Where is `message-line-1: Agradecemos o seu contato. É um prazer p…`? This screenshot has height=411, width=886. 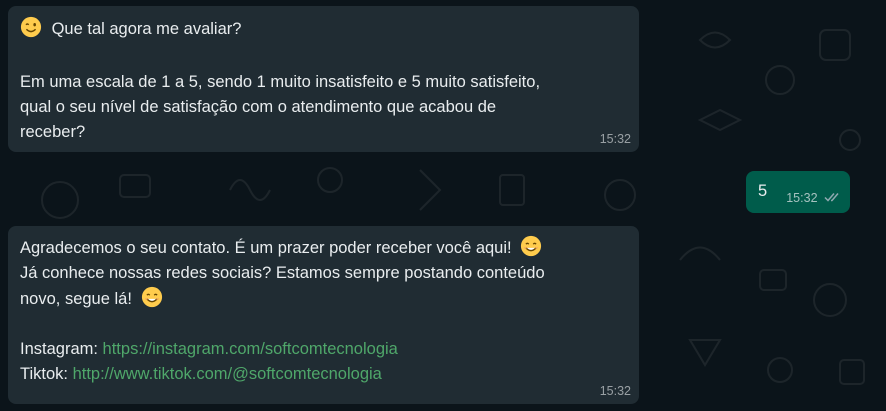 message-line-1: Agradecemos o seu contato. É um prazer p… is located at coordinates (323, 248).